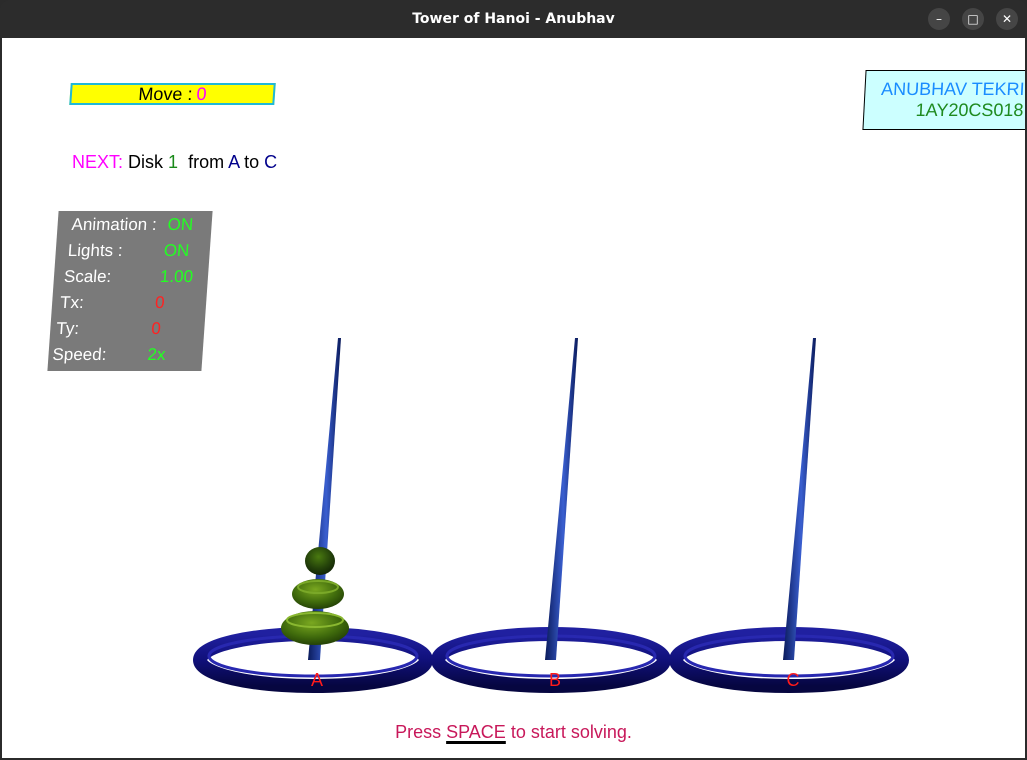 The height and width of the screenshot is (760, 1027). Describe the element at coordinates (176, 276) in the screenshot. I see `status-scale-value: 1.00` at that location.